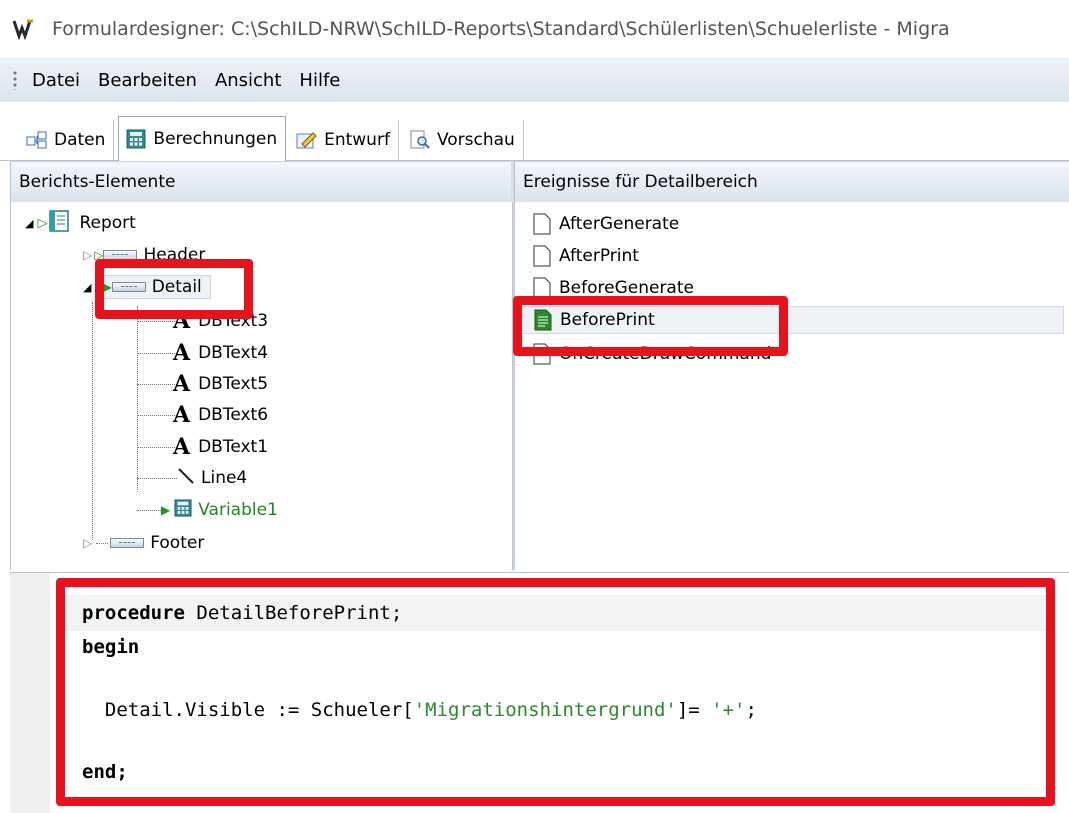 This screenshot has width=1069, height=813. Describe the element at coordinates (233, 447) in the screenshot. I see `tree-node-label: DBText1` at that location.